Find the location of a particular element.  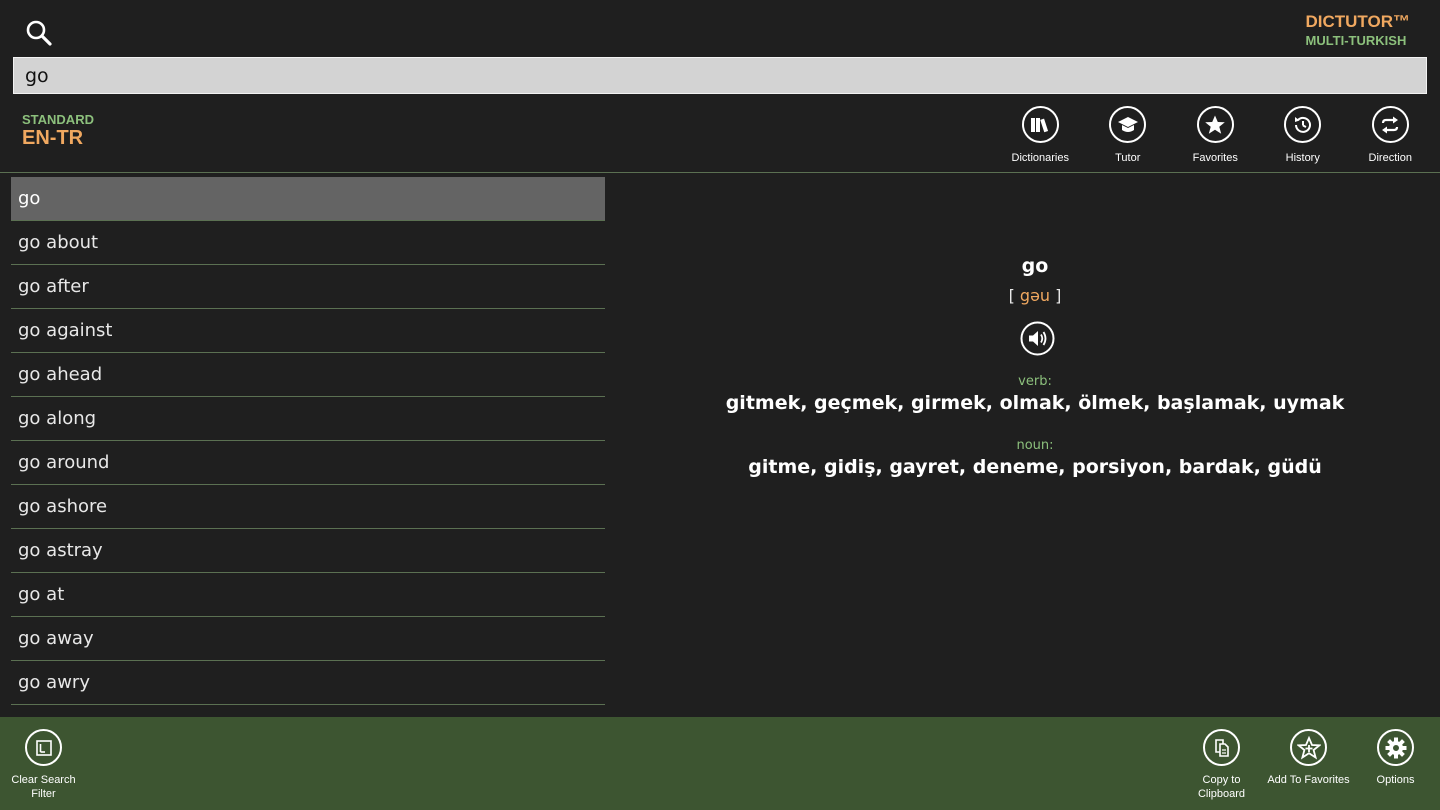

direction-button: Direction is located at coordinates (1391, 135).